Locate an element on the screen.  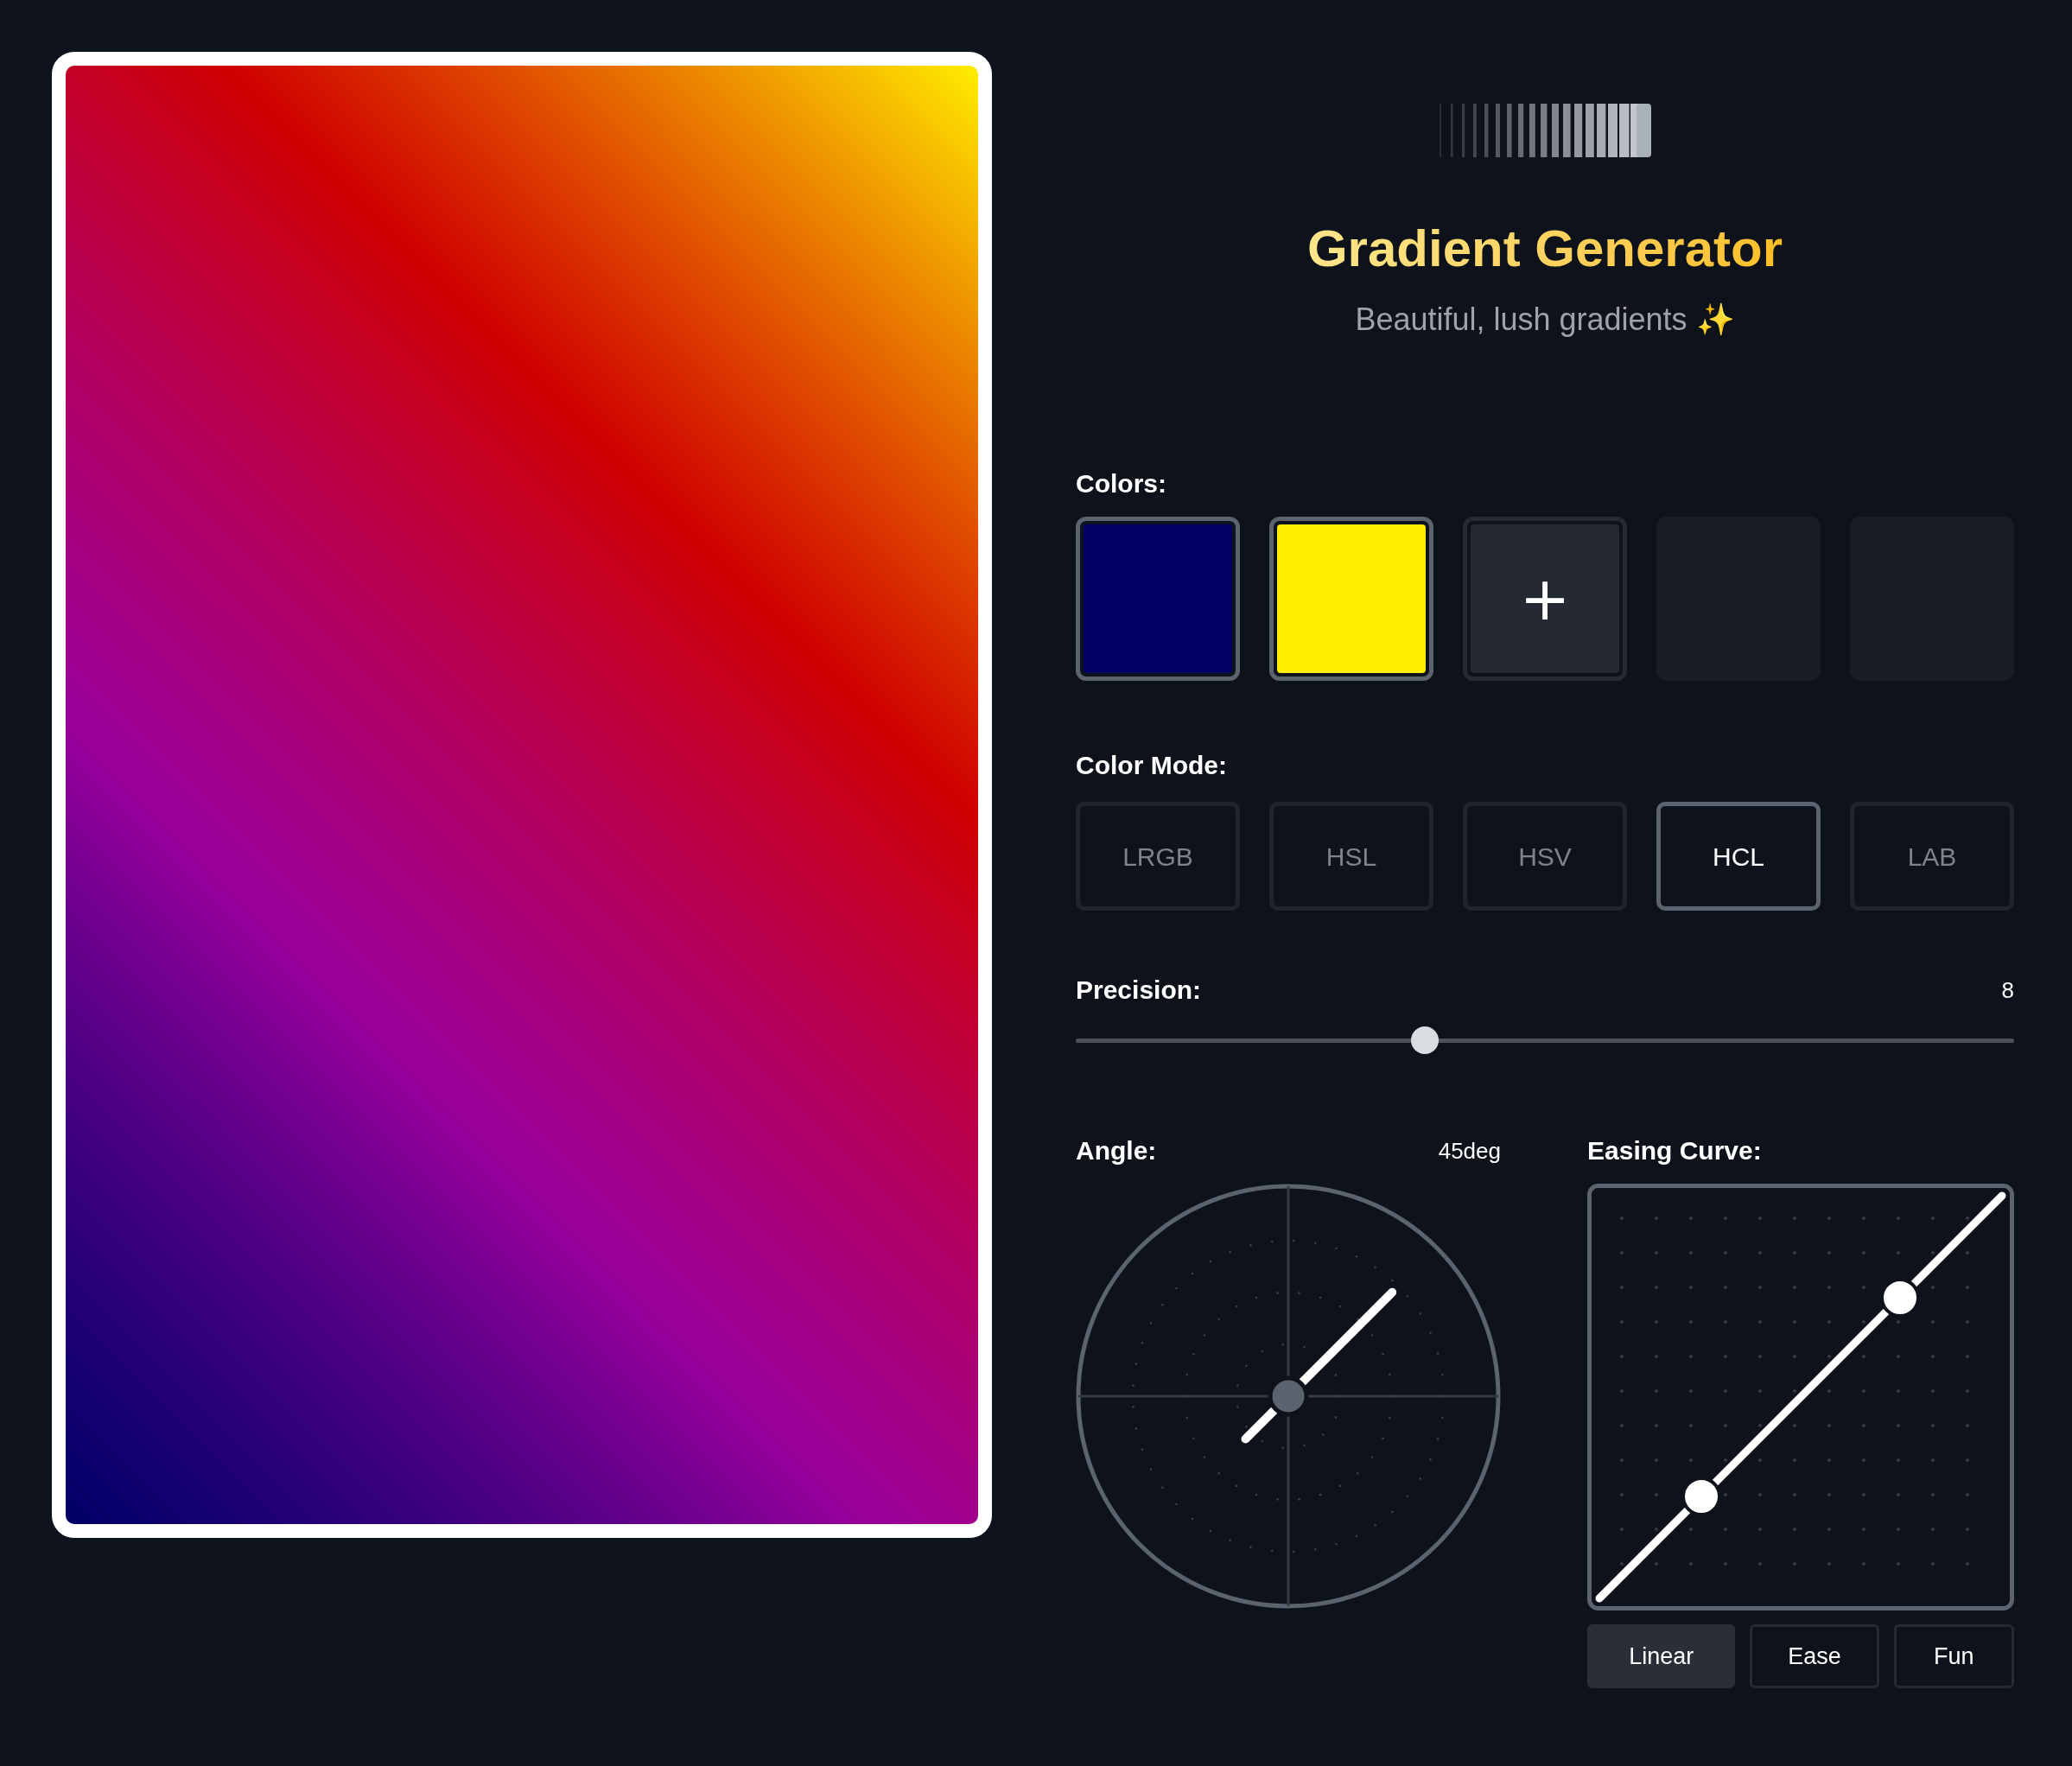
easing-preset-button: Linear is located at coordinates (1661, 1656).